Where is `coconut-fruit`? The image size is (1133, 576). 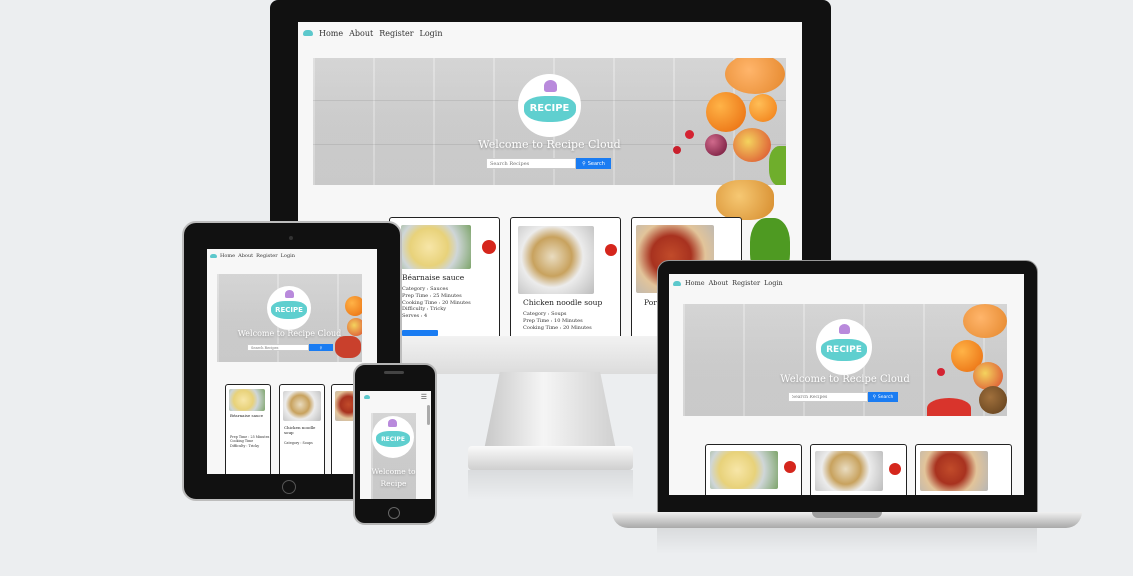 coconut-fruit is located at coordinates (993, 400).